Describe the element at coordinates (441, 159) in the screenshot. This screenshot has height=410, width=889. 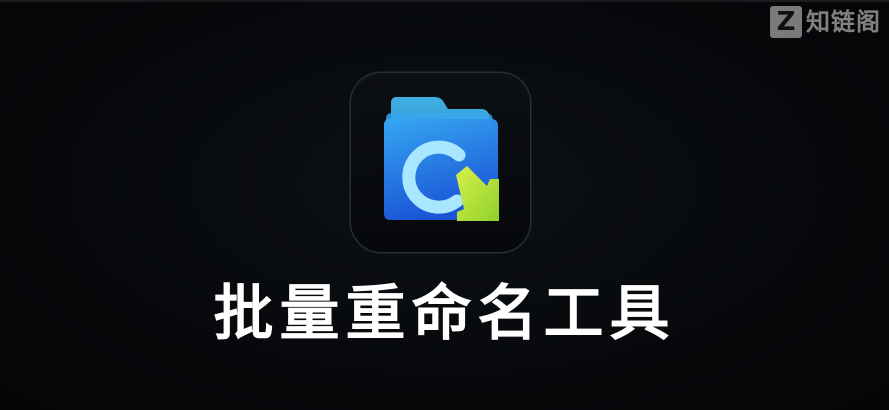
I see `batch-rename-folder-icon` at that location.